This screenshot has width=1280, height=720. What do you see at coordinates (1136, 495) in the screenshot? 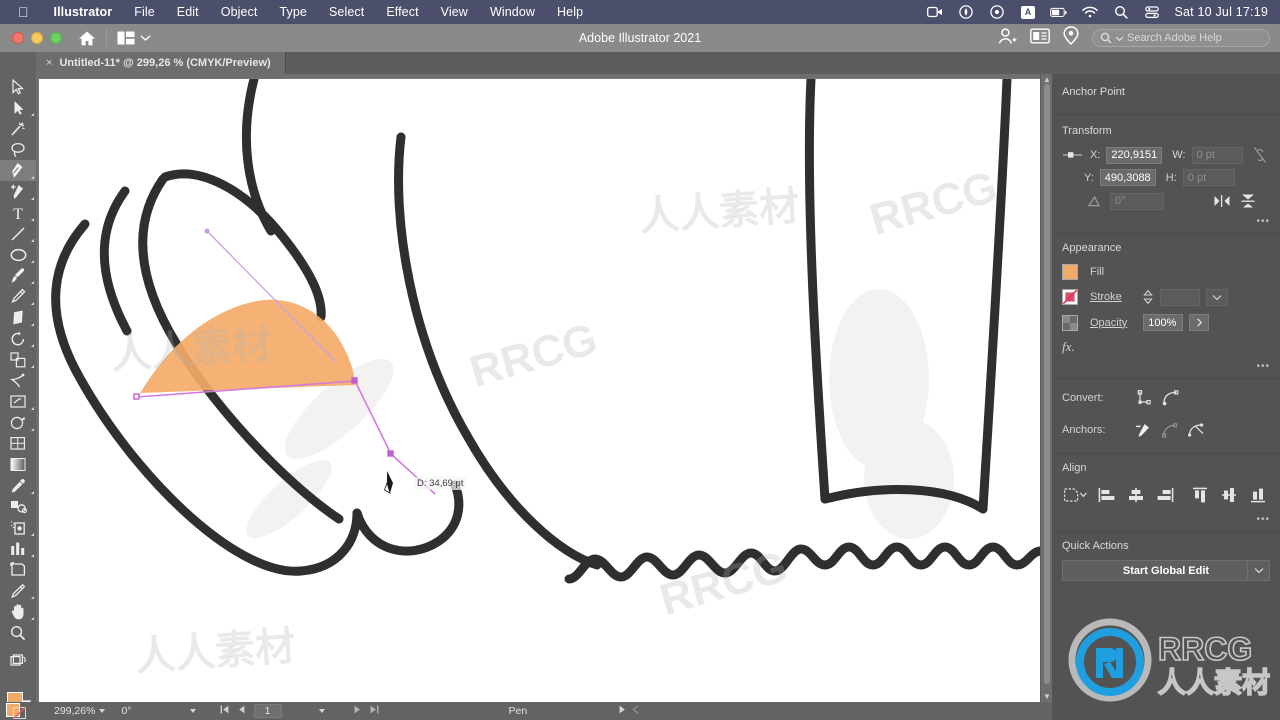
I see `align-horizontal-center-icon` at bounding box center [1136, 495].